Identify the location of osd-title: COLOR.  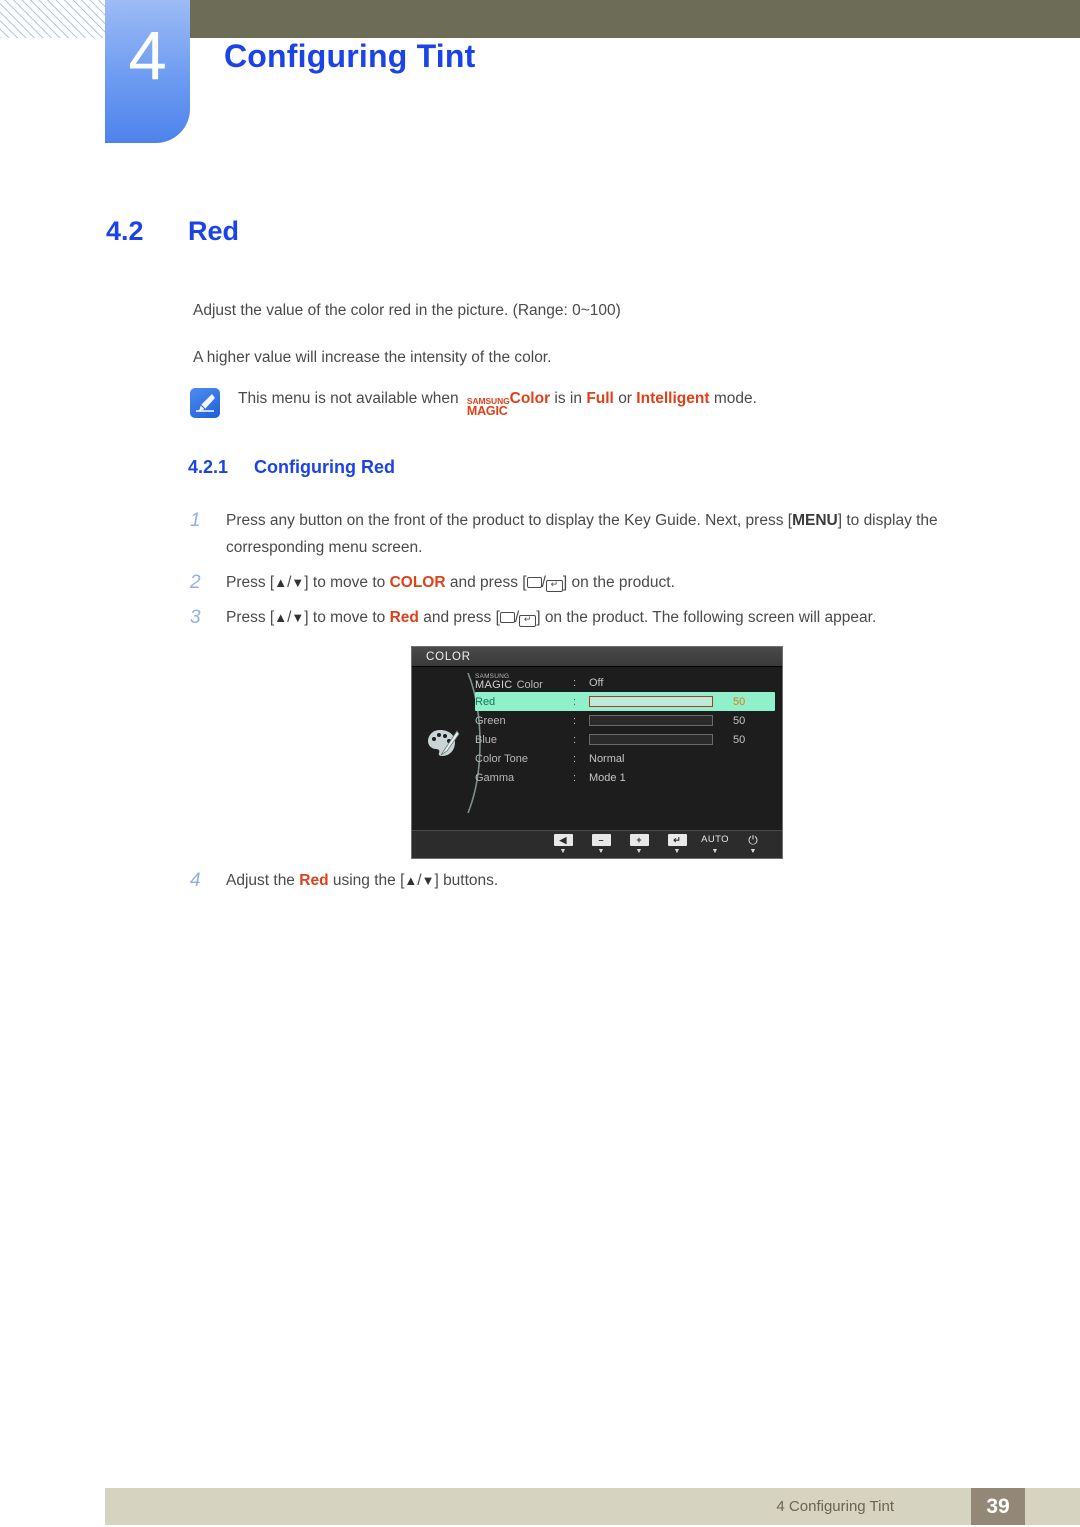
(448, 656).